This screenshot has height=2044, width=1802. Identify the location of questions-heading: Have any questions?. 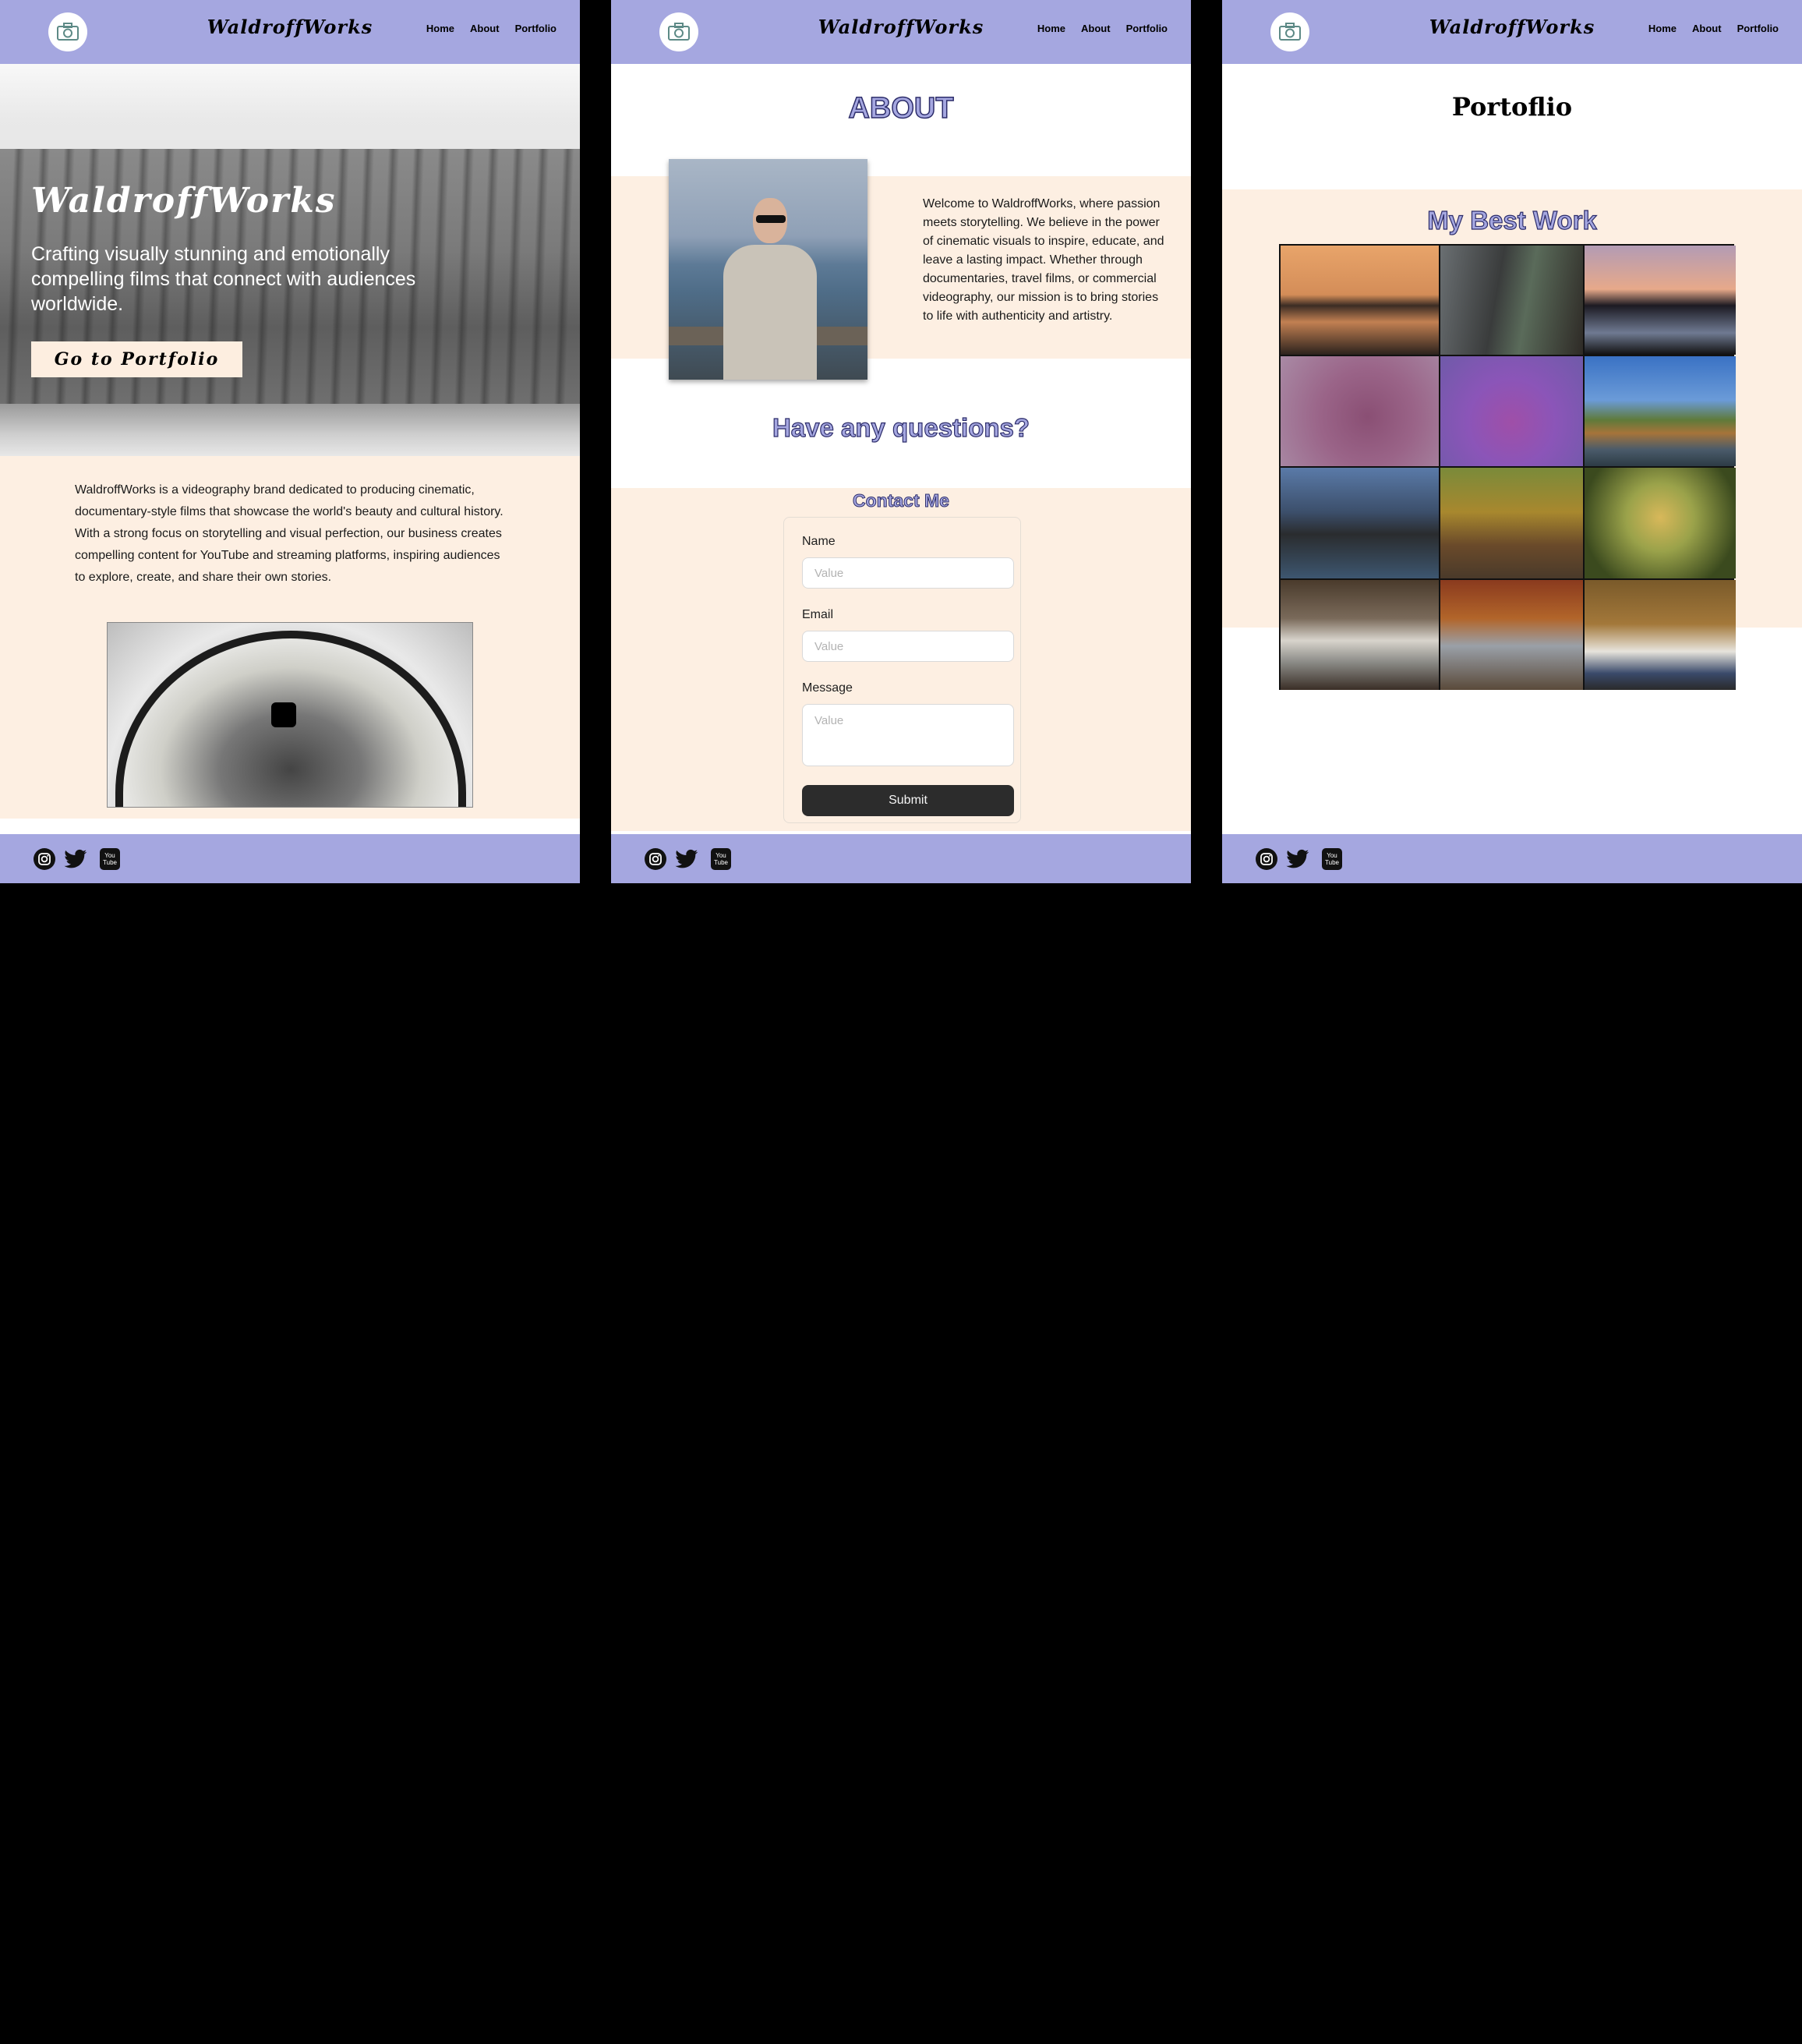
(901, 427).